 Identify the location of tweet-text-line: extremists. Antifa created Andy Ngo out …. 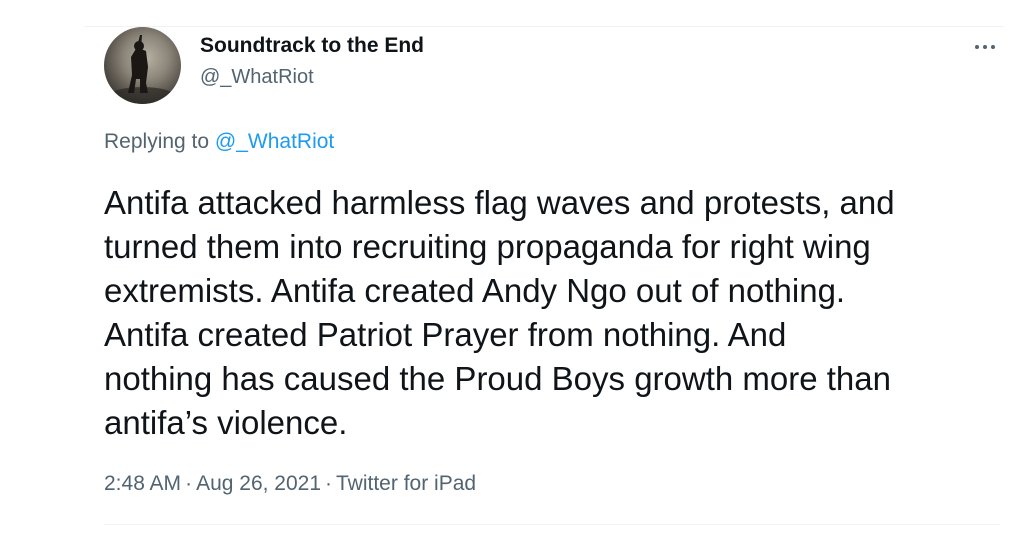
(475, 290).